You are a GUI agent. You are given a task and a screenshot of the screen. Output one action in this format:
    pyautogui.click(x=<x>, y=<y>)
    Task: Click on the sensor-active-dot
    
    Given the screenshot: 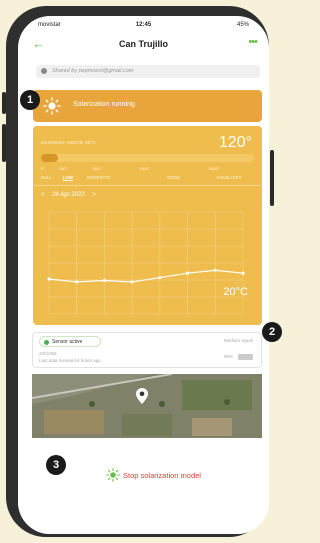 What is the action you would take?
    pyautogui.click(x=46, y=342)
    